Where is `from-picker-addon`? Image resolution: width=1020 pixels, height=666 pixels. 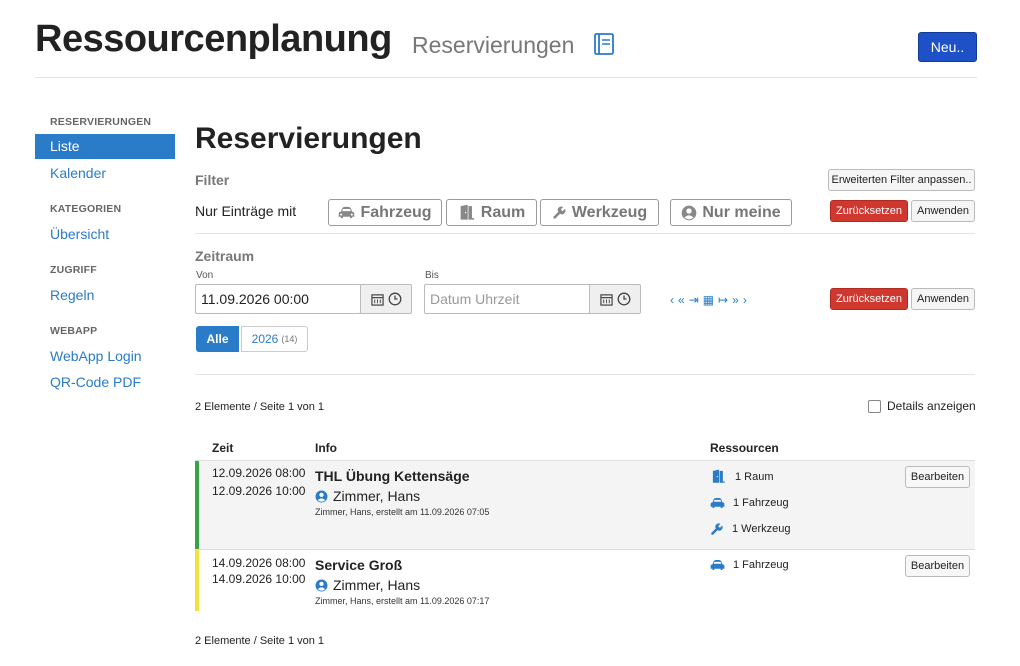 from-picker-addon is located at coordinates (386, 299).